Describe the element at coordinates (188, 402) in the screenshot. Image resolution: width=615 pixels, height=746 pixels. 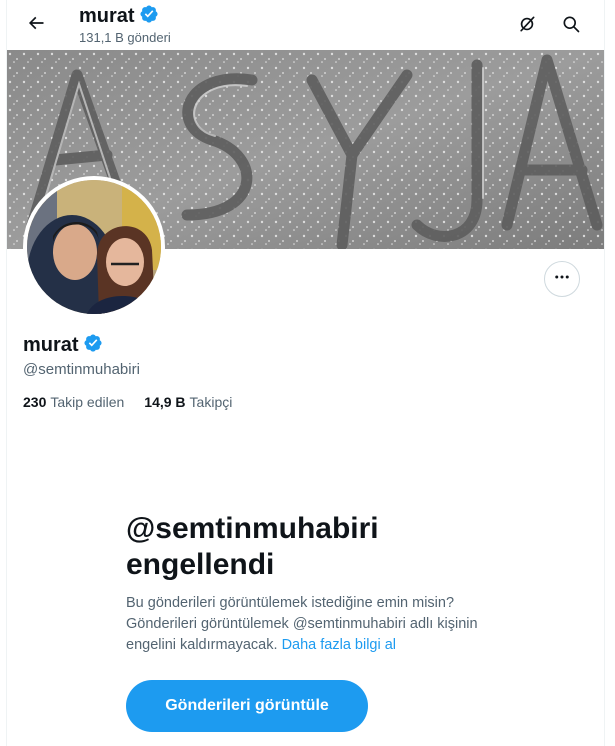
I see `followers-link: 14,9 B Takipçi` at that location.